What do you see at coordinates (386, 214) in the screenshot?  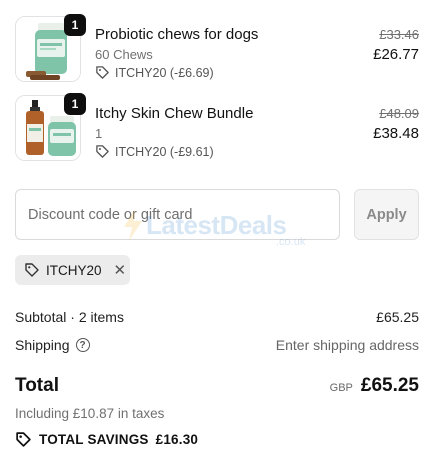 I see `apply-button: Apply` at bounding box center [386, 214].